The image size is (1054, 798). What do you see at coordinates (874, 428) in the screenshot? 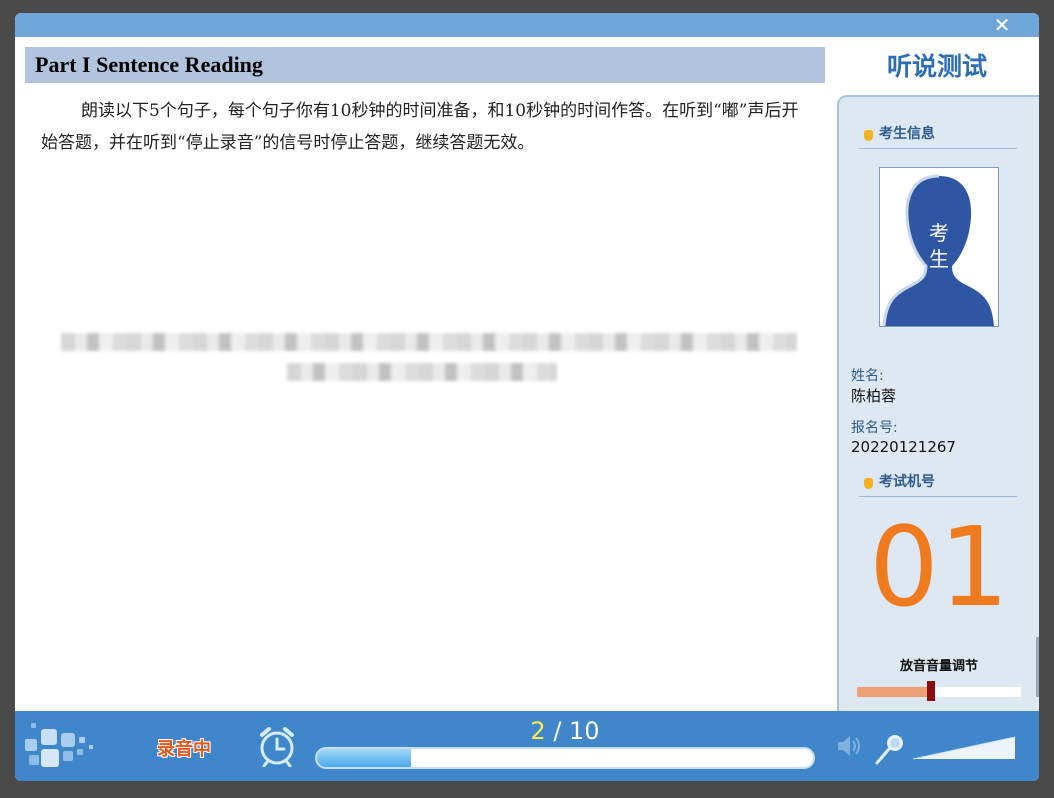
I see `registration-label: 报名号:` at bounding box center [874, 428].